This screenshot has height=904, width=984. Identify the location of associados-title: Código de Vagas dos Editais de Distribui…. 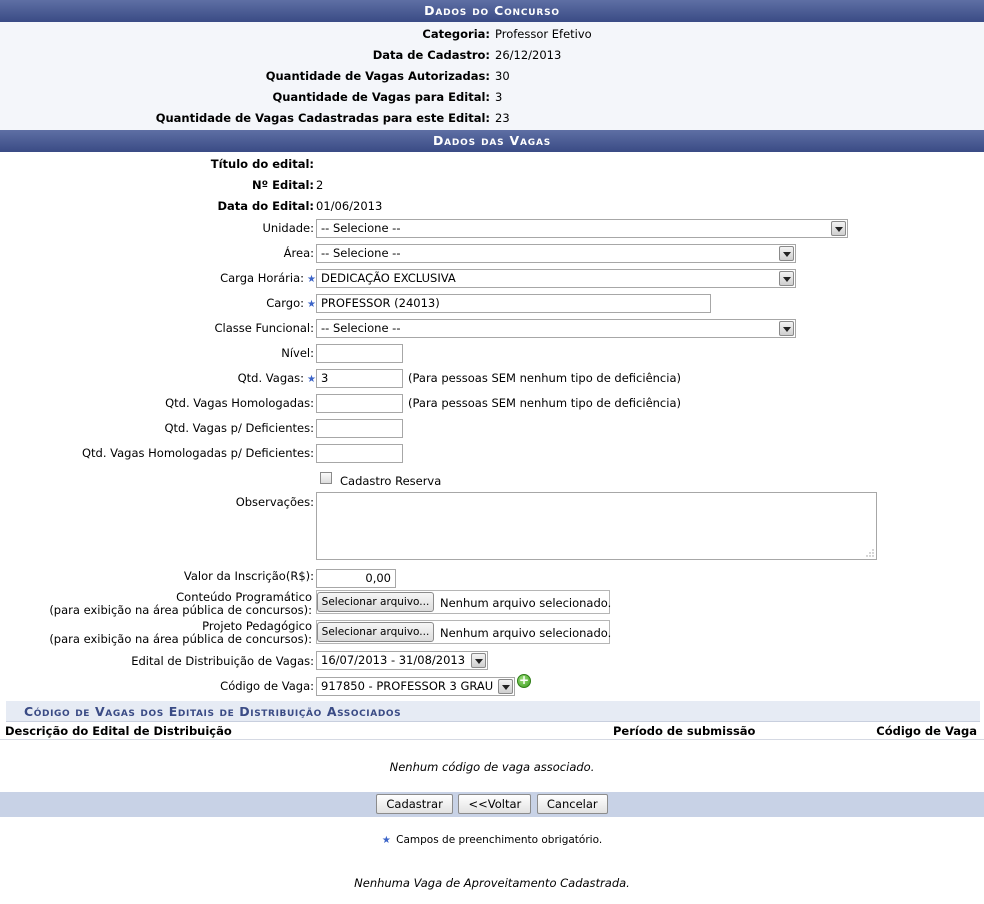
(493, 711).